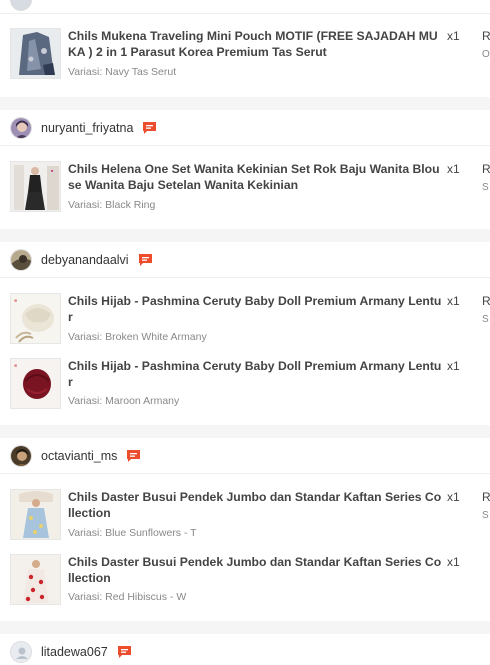 The height and width of the screenshot is (665, 490). What do you see at coordinates (127, 597) in the screenshot?
I see `variation-label: Variasi: Red Hibiscus - W` at bounding box center [127, 597].